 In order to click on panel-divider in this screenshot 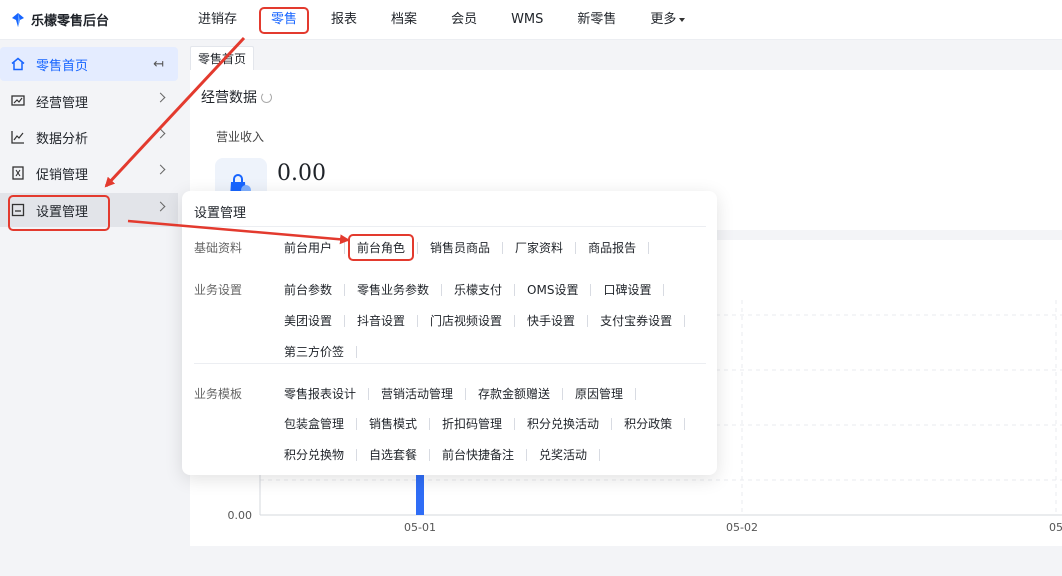, I will do `click(450, 226)`.